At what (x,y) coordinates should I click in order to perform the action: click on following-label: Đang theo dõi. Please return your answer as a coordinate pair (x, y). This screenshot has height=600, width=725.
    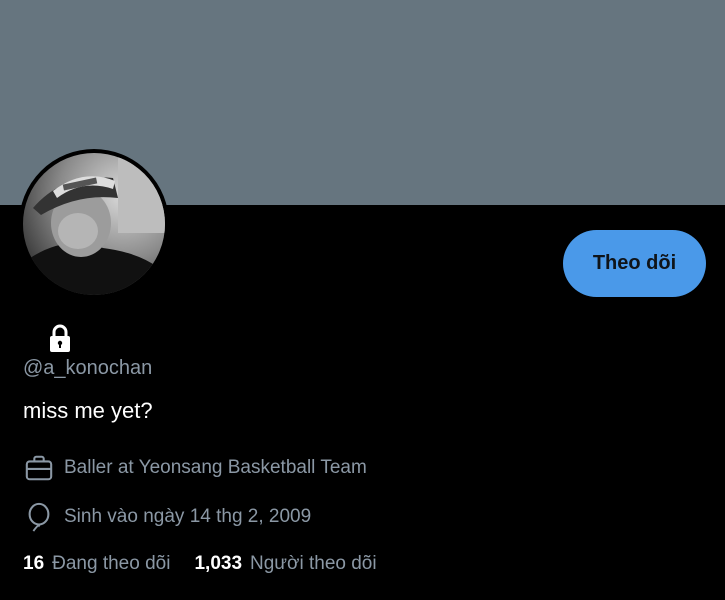
    Looking at the image, I should click on (111, 564).